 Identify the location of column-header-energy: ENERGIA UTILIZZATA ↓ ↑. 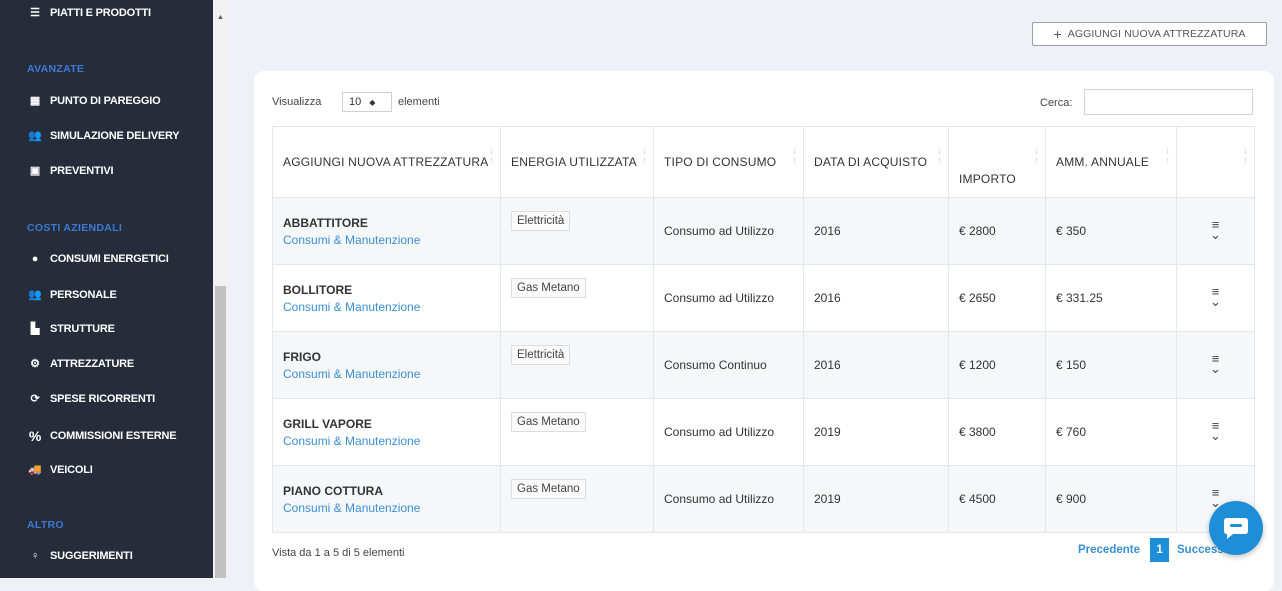
(577, 162).